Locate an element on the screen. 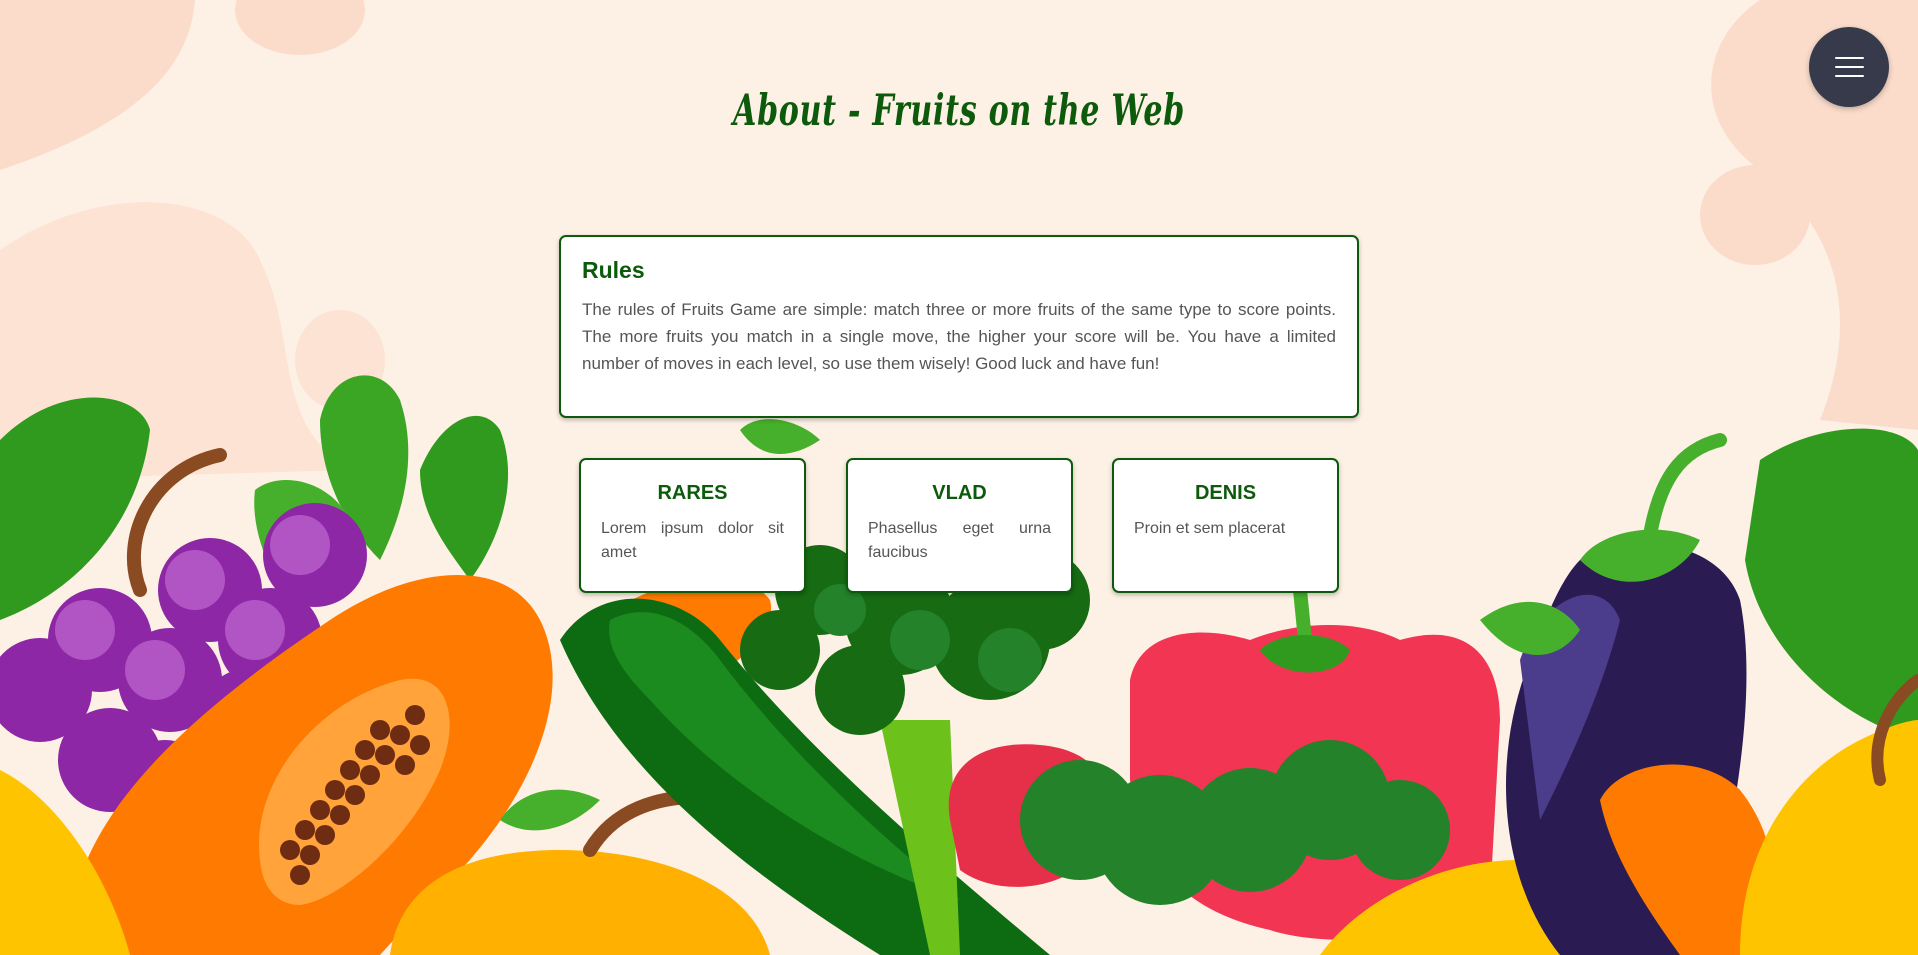 The width and height of the screenshot is (1918, 955). team-member-name: RARES is located at coordinates (692, 493).